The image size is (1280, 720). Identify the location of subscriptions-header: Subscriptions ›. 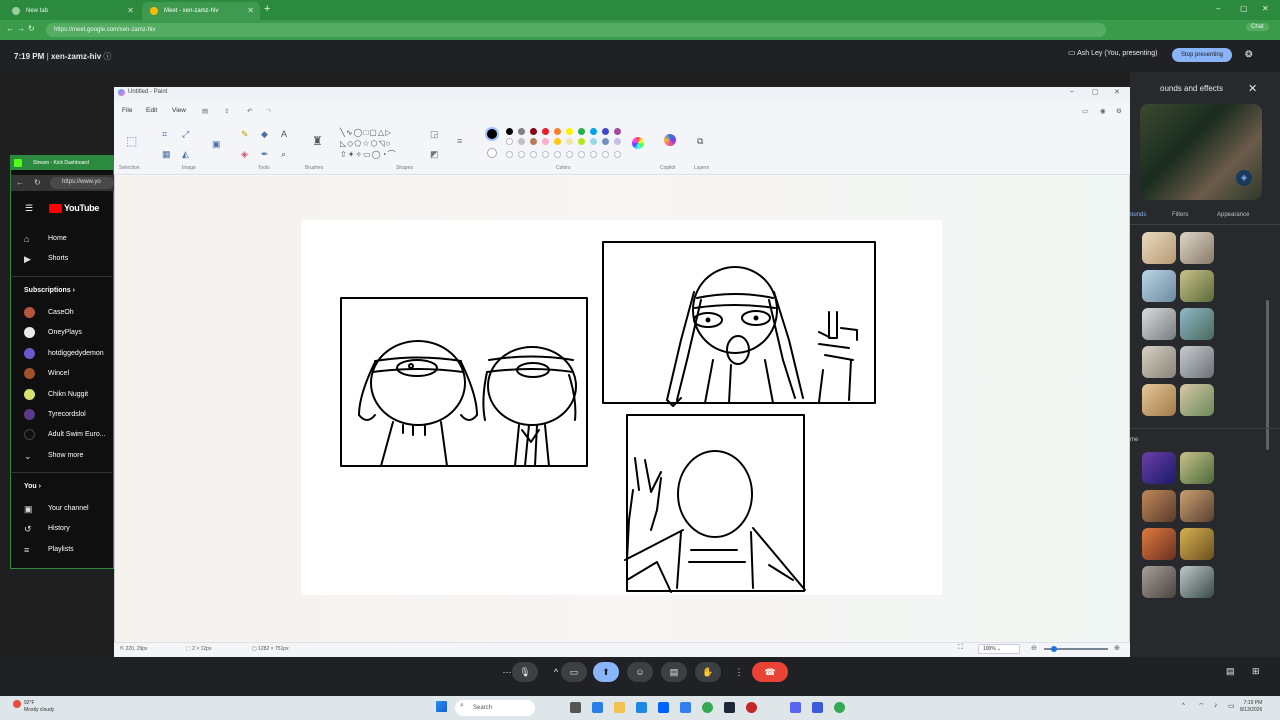
(49, 290).